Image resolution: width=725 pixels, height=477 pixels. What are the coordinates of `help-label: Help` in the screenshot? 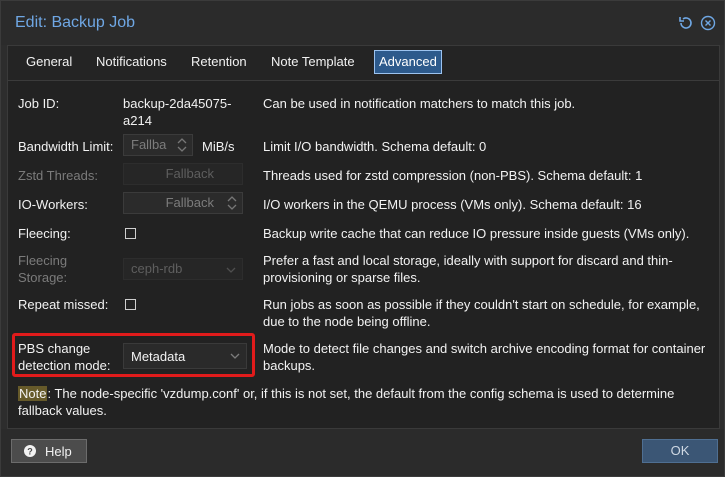 It's located at (58, 451).